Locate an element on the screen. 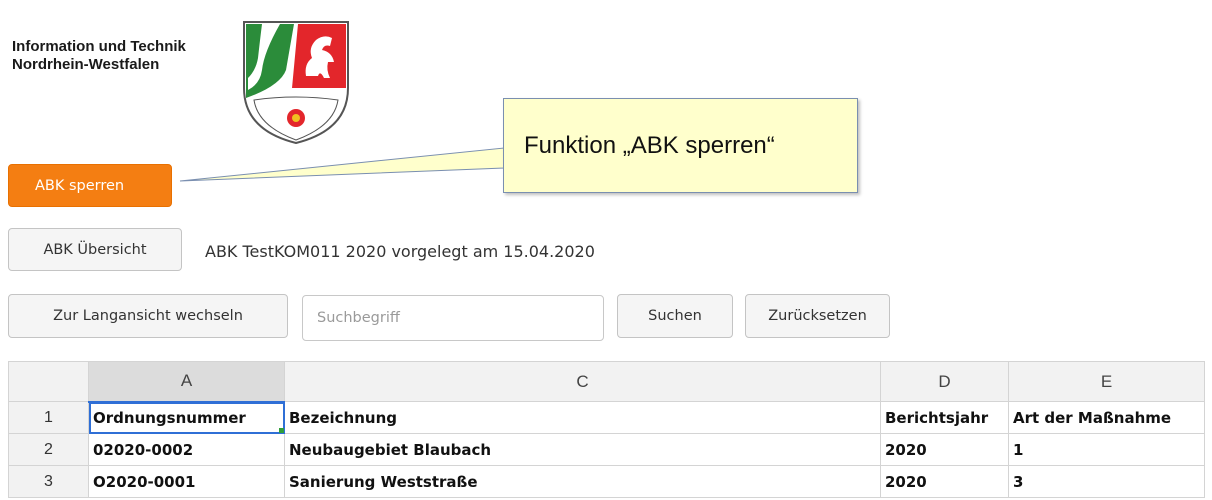  cell-e2: 1 is located at coordinates (1106, 449).